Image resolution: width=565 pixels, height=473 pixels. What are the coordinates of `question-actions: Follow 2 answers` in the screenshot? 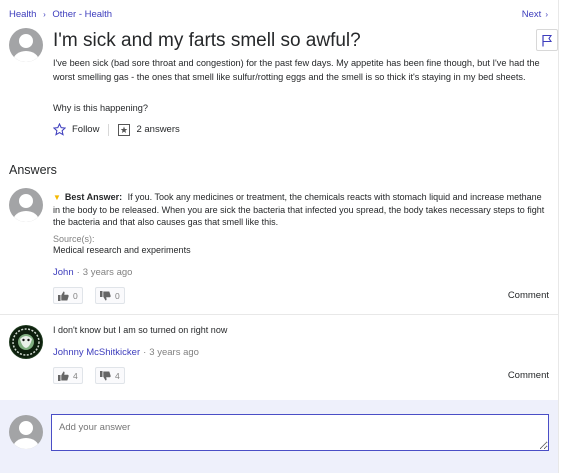 It's located at (116, 129).